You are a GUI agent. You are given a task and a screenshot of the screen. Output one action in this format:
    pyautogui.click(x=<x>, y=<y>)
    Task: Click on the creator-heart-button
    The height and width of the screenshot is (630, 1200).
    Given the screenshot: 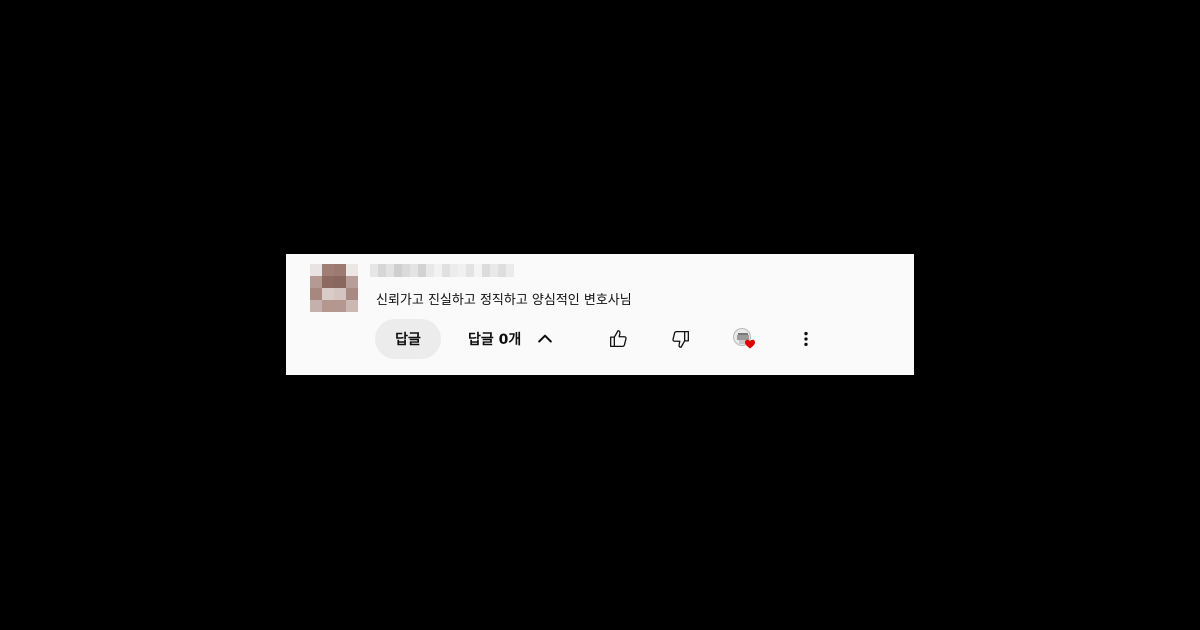 What is the action you would take?
    pyautogui.click(x=744, y=339)
    